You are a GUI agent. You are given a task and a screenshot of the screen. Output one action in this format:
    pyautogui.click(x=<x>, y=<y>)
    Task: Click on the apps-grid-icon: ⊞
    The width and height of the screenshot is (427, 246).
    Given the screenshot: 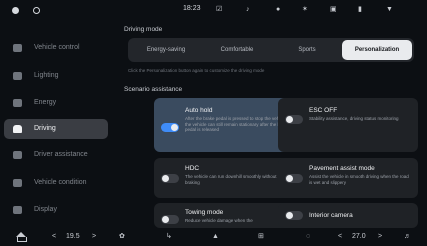 What is the action you would take?
    pyautogui.click(x=261, y=237)
    